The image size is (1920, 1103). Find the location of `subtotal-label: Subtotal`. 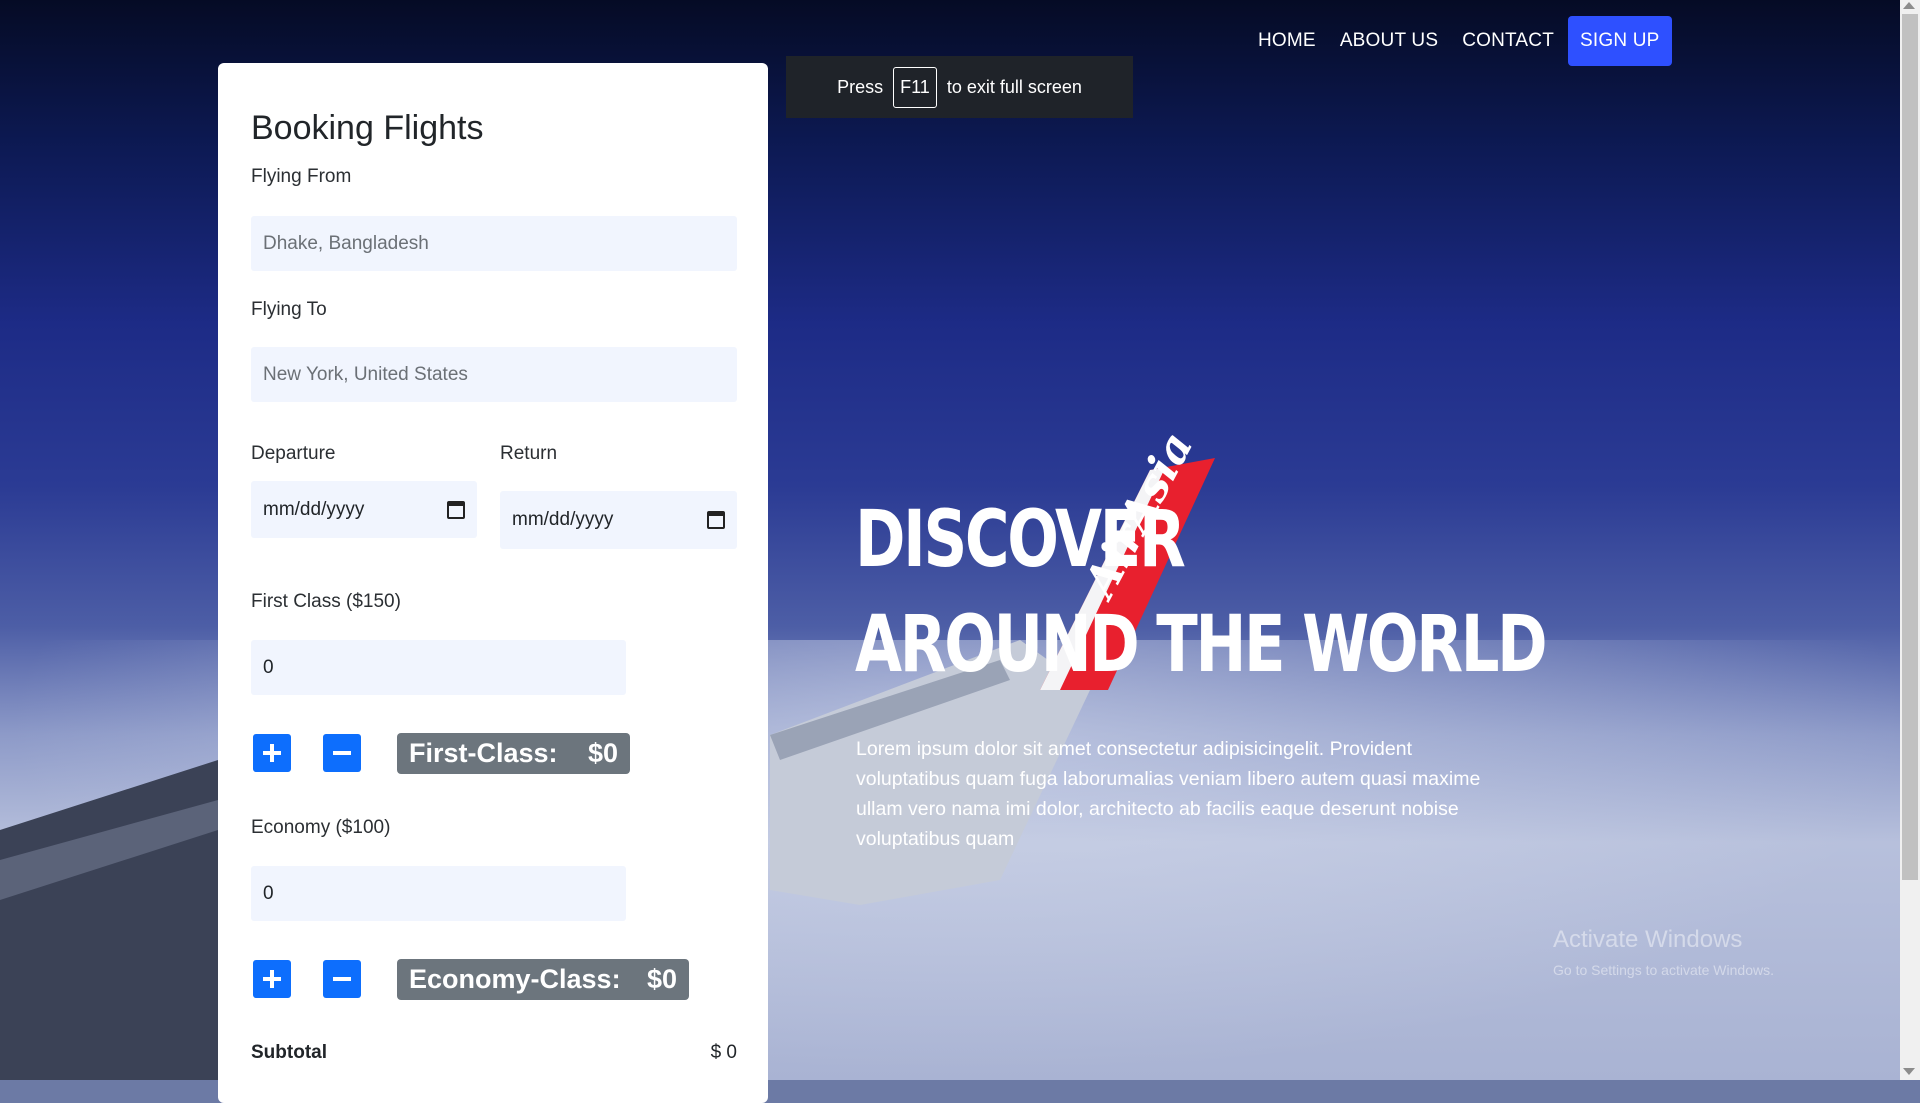

subtotal-label: Subtotal is located at coordinates (289, 1052).